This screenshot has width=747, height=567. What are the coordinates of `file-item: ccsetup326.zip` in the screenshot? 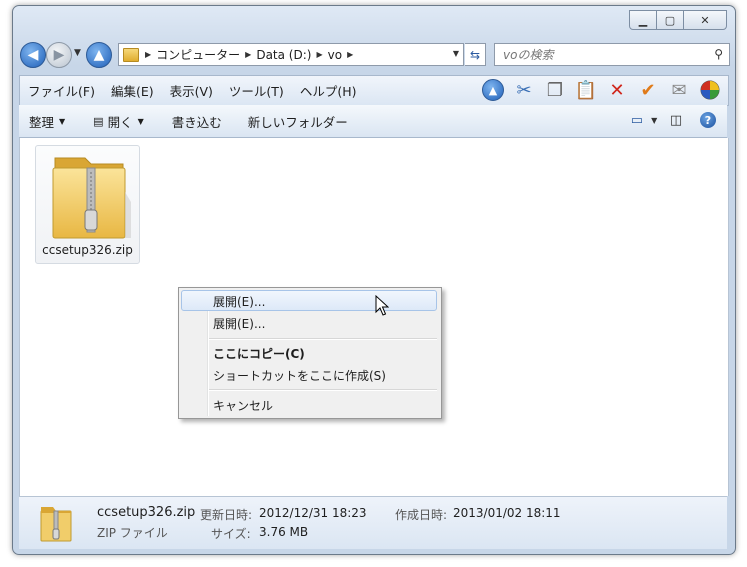 It's located at (87, 204).